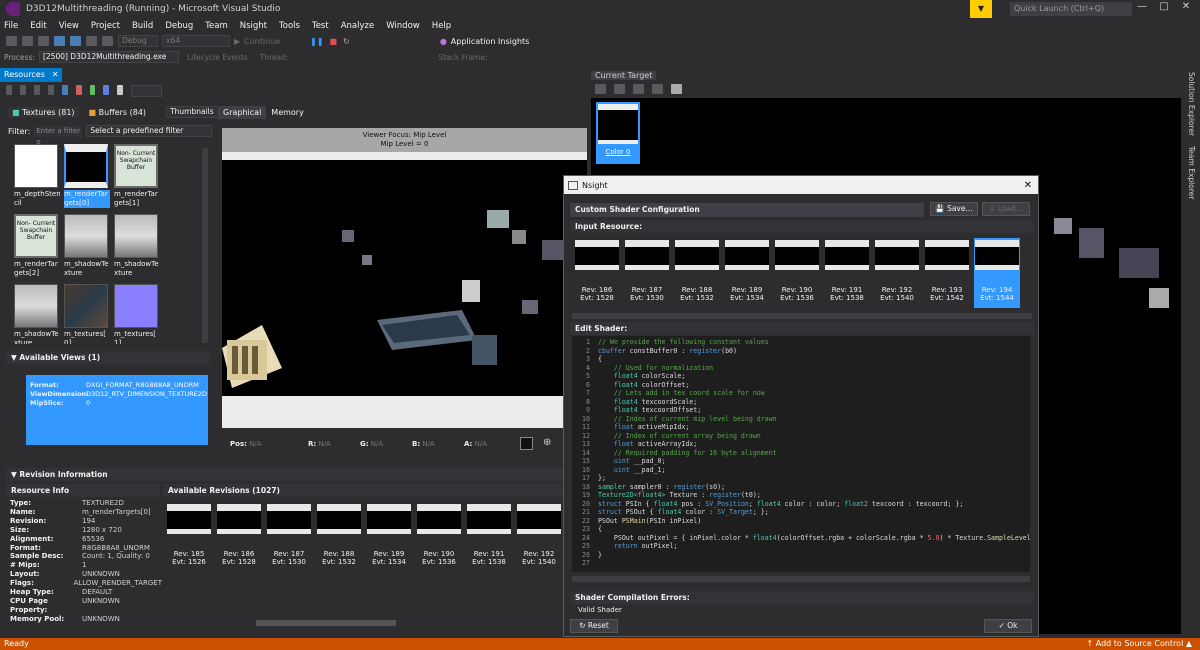  Describe the element at coordinates (1142, 9) in the screenshot. I see `minimize-icon: —` at that location.